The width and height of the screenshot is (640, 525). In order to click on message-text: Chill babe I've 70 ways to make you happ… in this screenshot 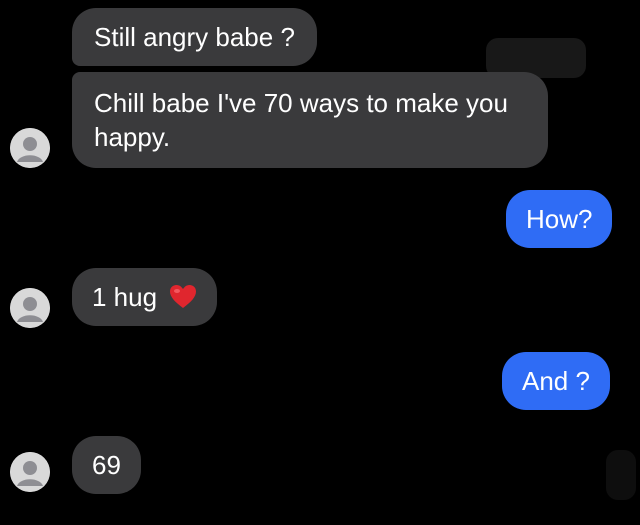, I will do `click(301, 120)`.